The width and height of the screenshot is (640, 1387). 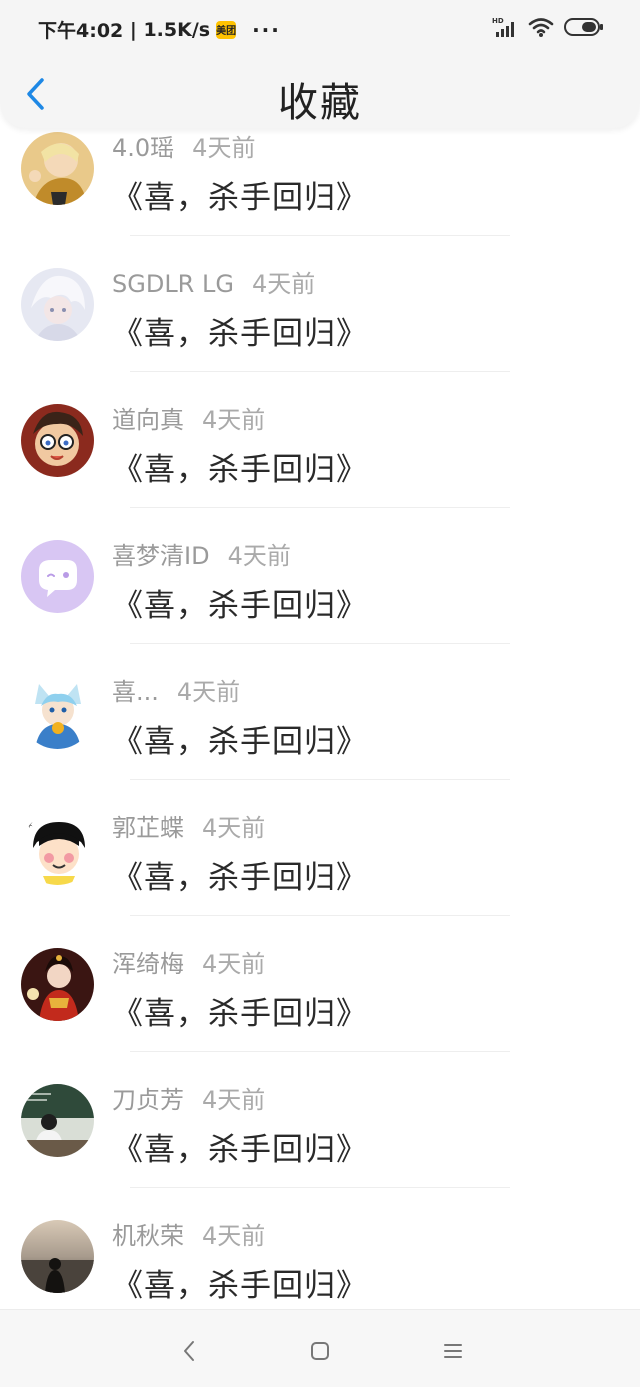 I want to click on item-meta: 喜梦清ID 4天前, so click(x=201, y=553).